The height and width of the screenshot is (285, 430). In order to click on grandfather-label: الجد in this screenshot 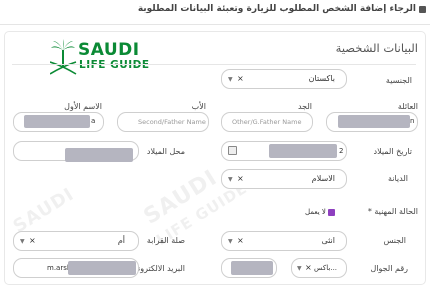, I will do `click(304, 106)`.